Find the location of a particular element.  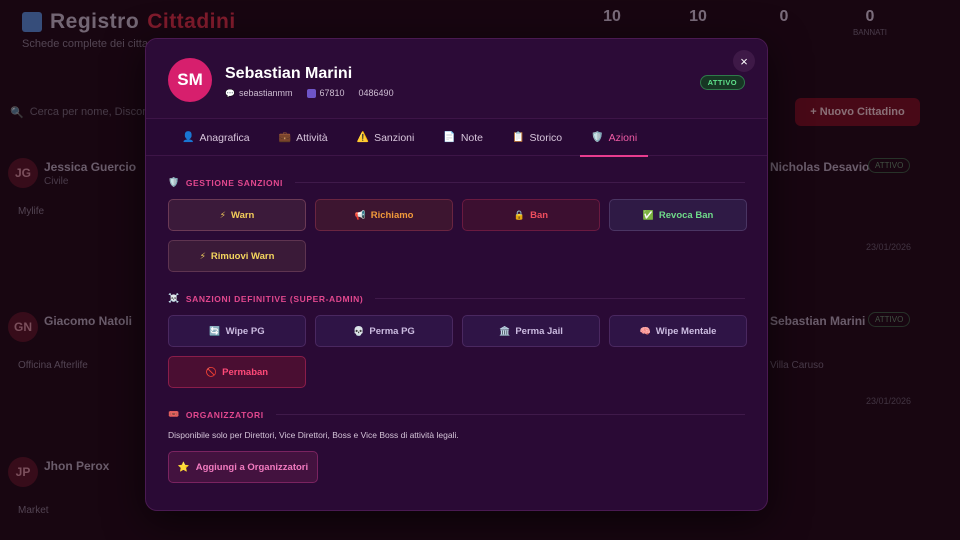

button-label: Wipe PG is located at coordinates (245, 331).